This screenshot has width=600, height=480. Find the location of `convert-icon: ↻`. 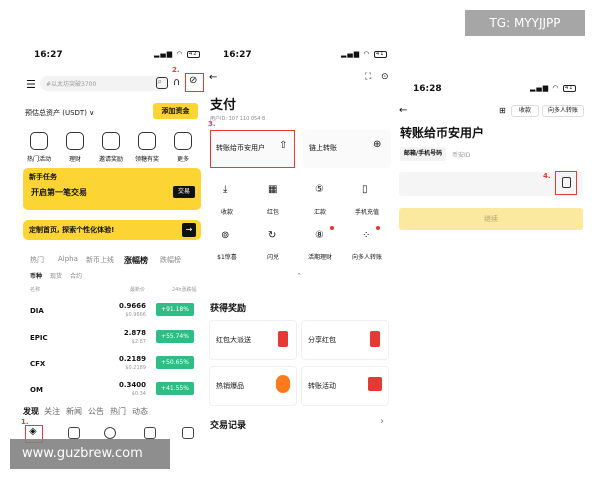

convert-icon: ↻ is located at coordinates (272, 235).